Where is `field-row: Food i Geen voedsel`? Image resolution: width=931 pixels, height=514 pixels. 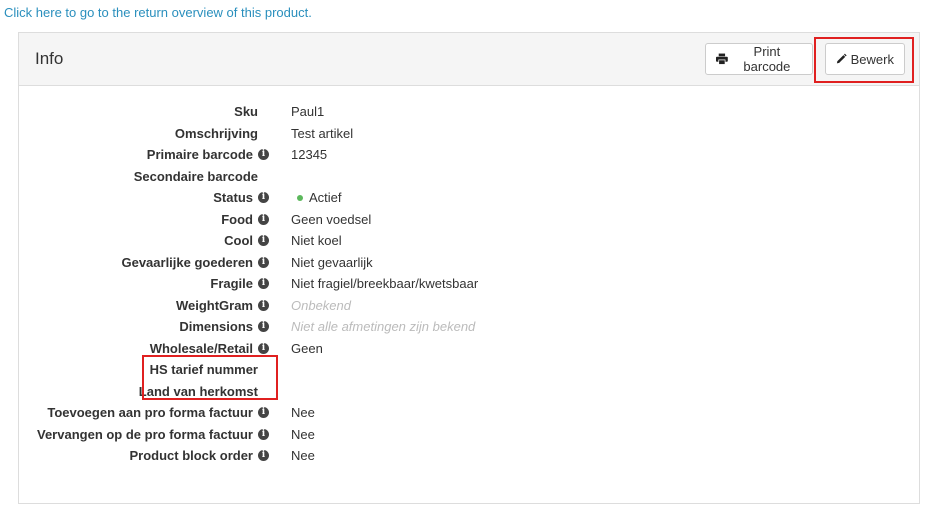
field-row: Food i Geen voedsel is located at coordinates (469, 220).